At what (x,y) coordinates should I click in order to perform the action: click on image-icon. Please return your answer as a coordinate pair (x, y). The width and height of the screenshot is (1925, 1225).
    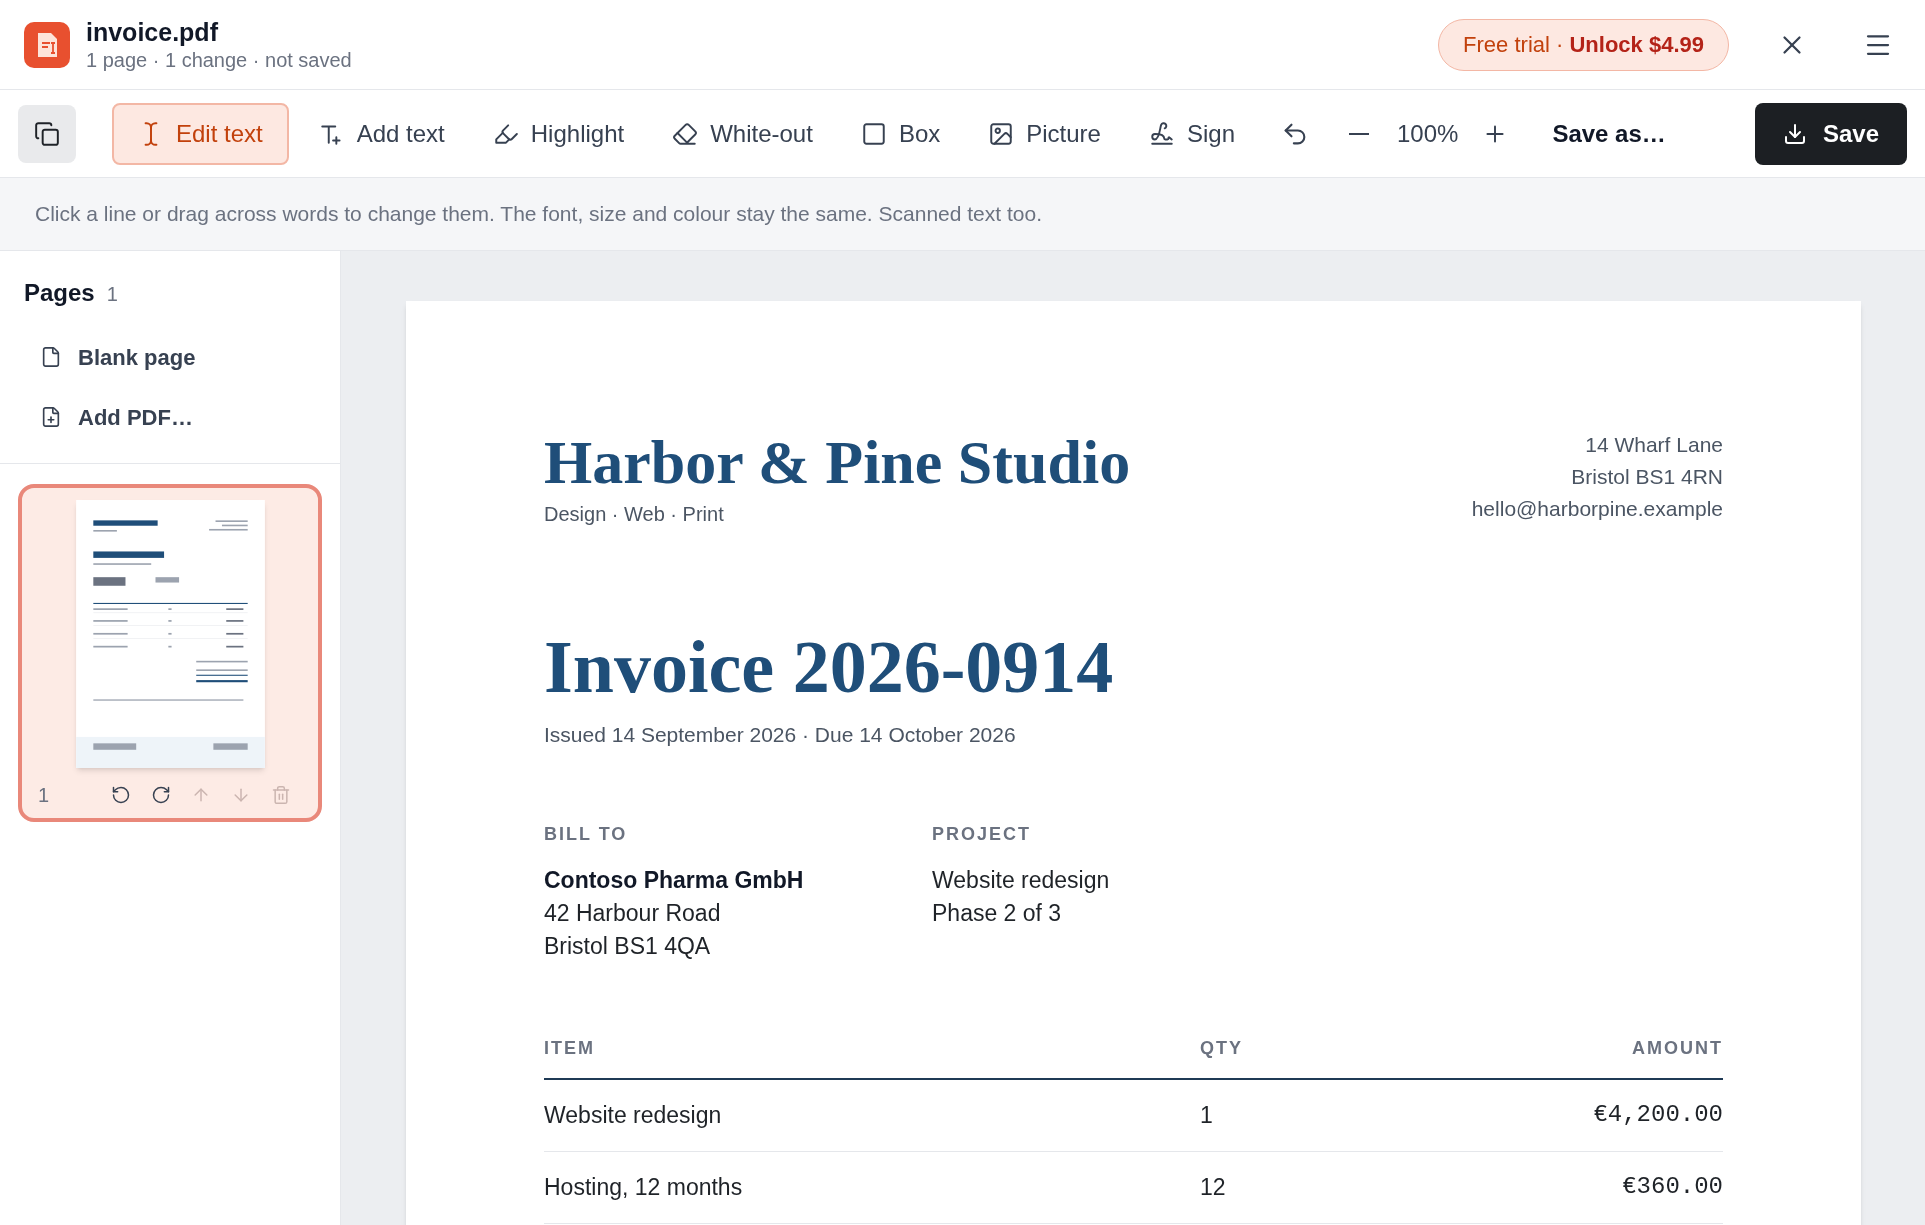
    Looking at the image, I should click on (1001, 133).